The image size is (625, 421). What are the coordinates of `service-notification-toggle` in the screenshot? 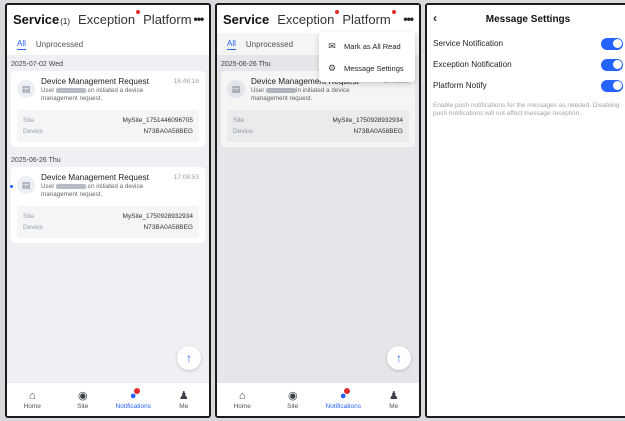 It's located at (612, 43).